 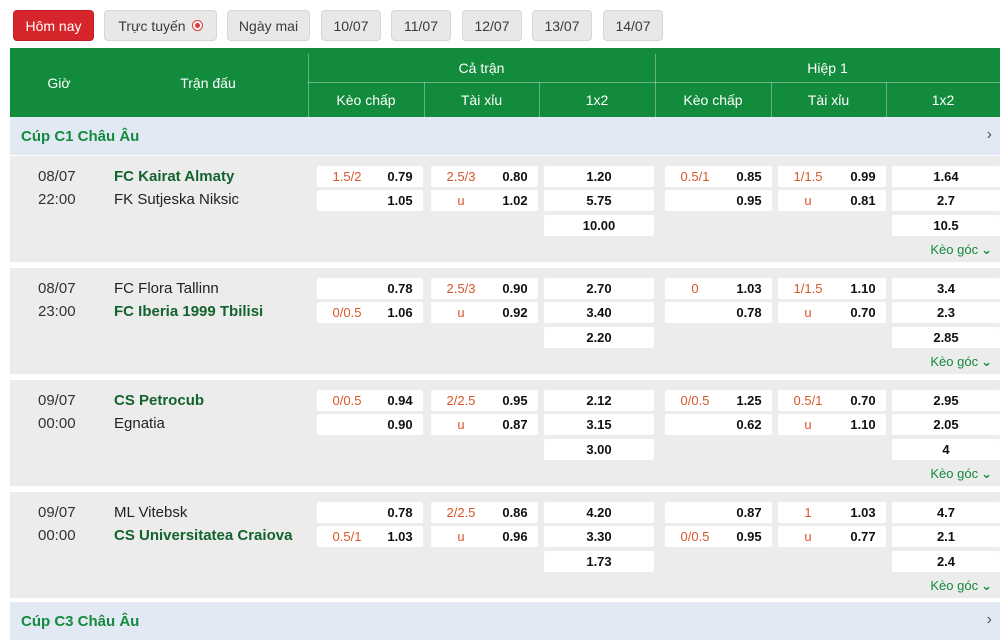 What do you see at coordinates (599, 200) in the screenshot?
I see `ft-1x2-odds: 5.75` at bounding box center [599, 200].